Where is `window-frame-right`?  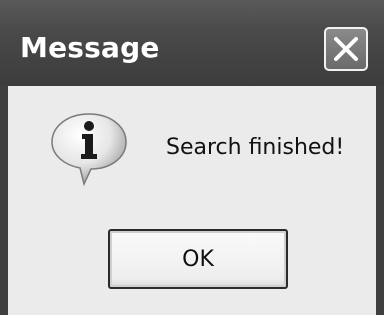 window-frame-right is located at coordinates (380, 200).